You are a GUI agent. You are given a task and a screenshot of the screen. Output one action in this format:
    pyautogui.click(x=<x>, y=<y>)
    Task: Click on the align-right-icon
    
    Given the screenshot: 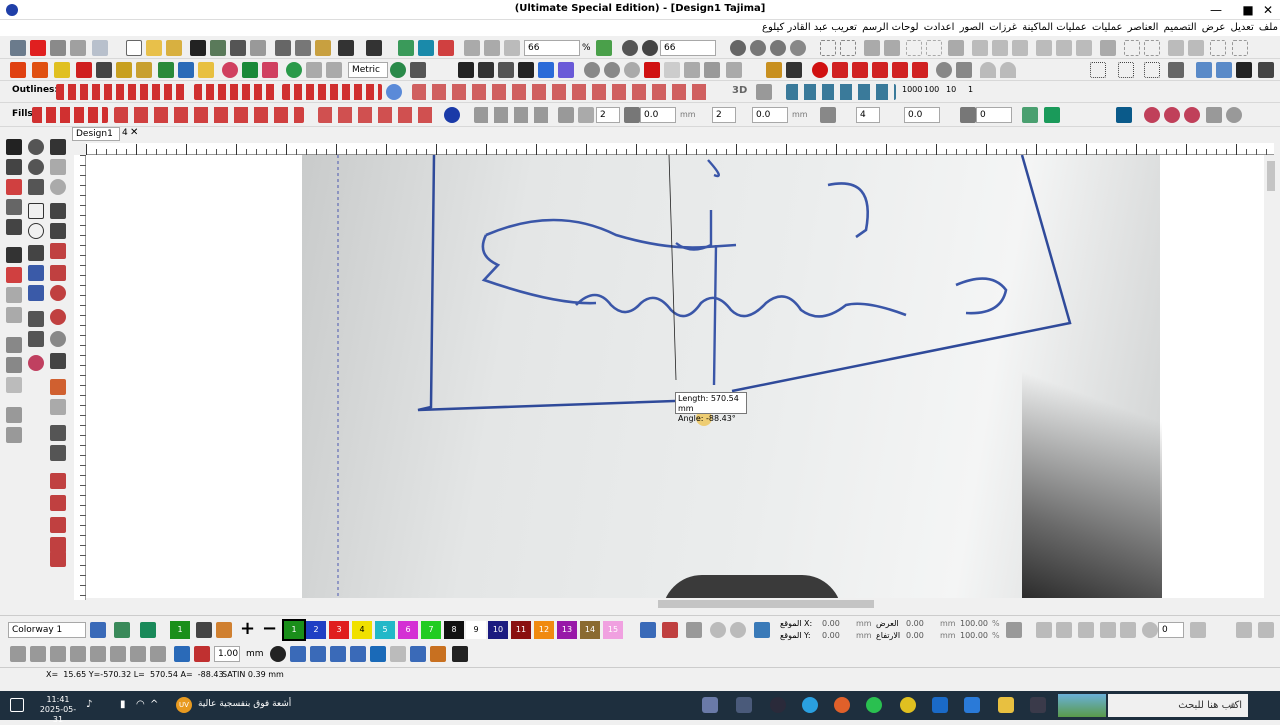 What is the action you would take?
    pyautogui.click(x=1020, y=48)
    